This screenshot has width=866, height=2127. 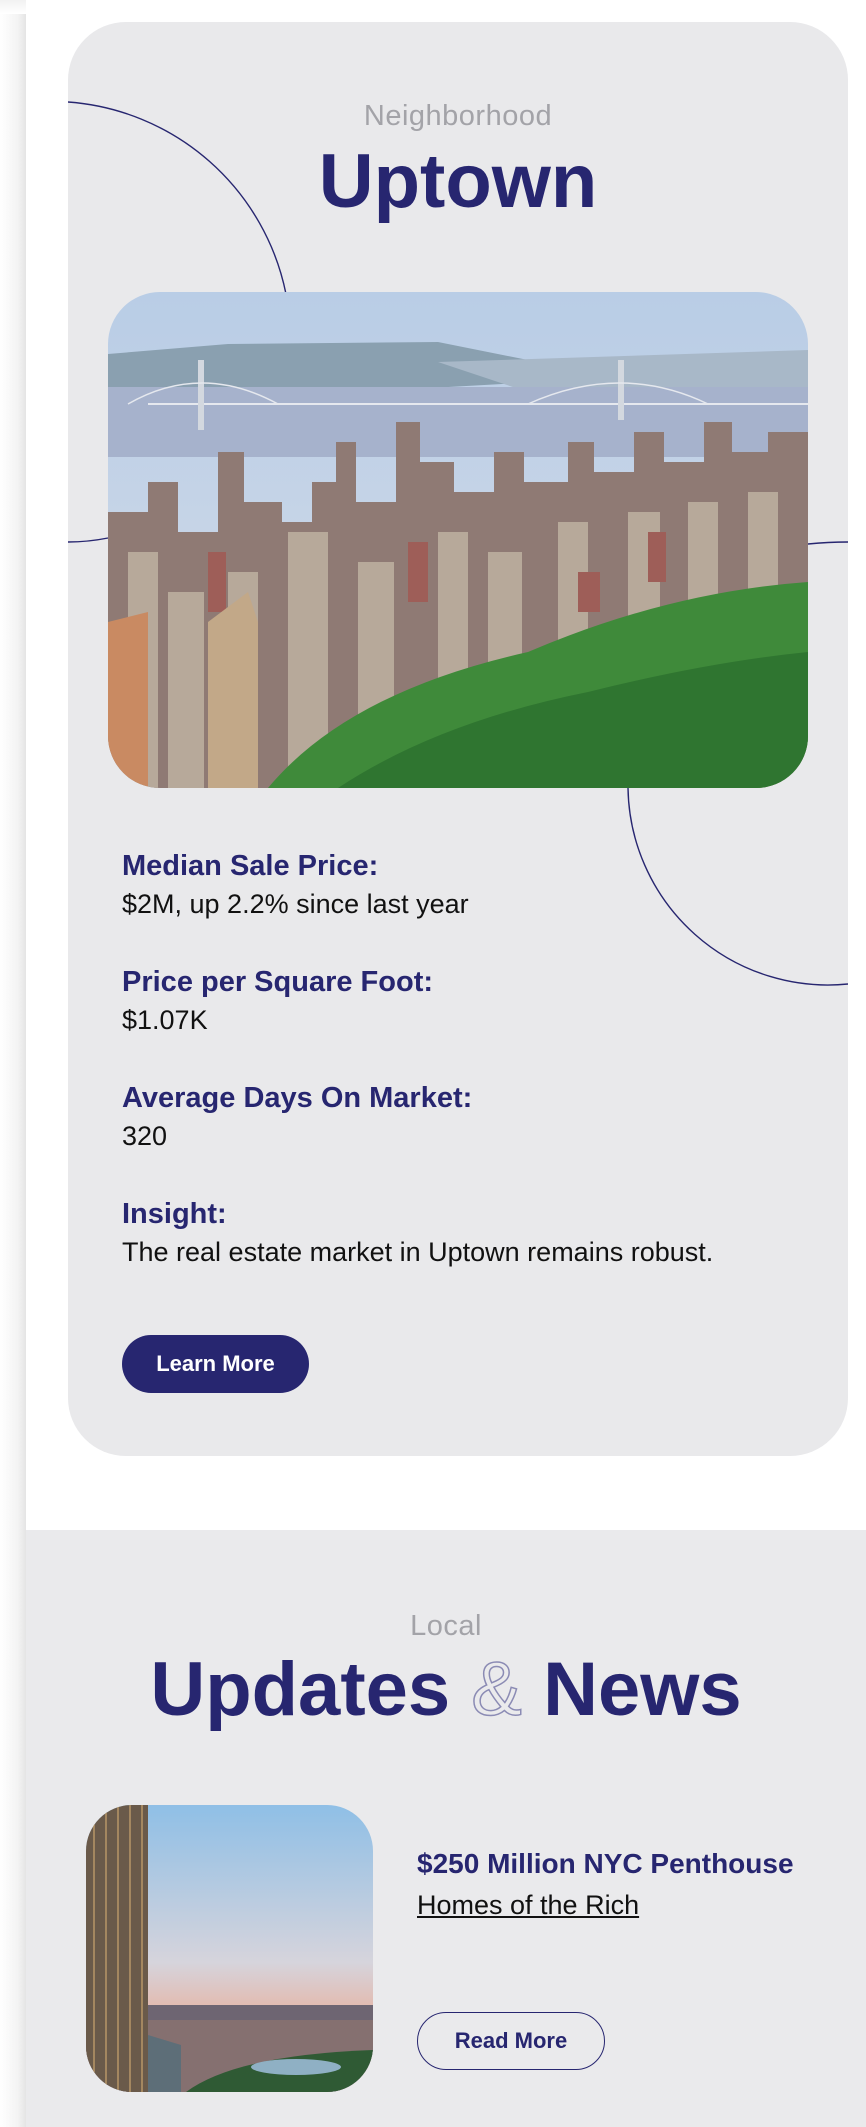 I want to click on article-category-link: Homes of the Rich, so click(x=528, y=1905).